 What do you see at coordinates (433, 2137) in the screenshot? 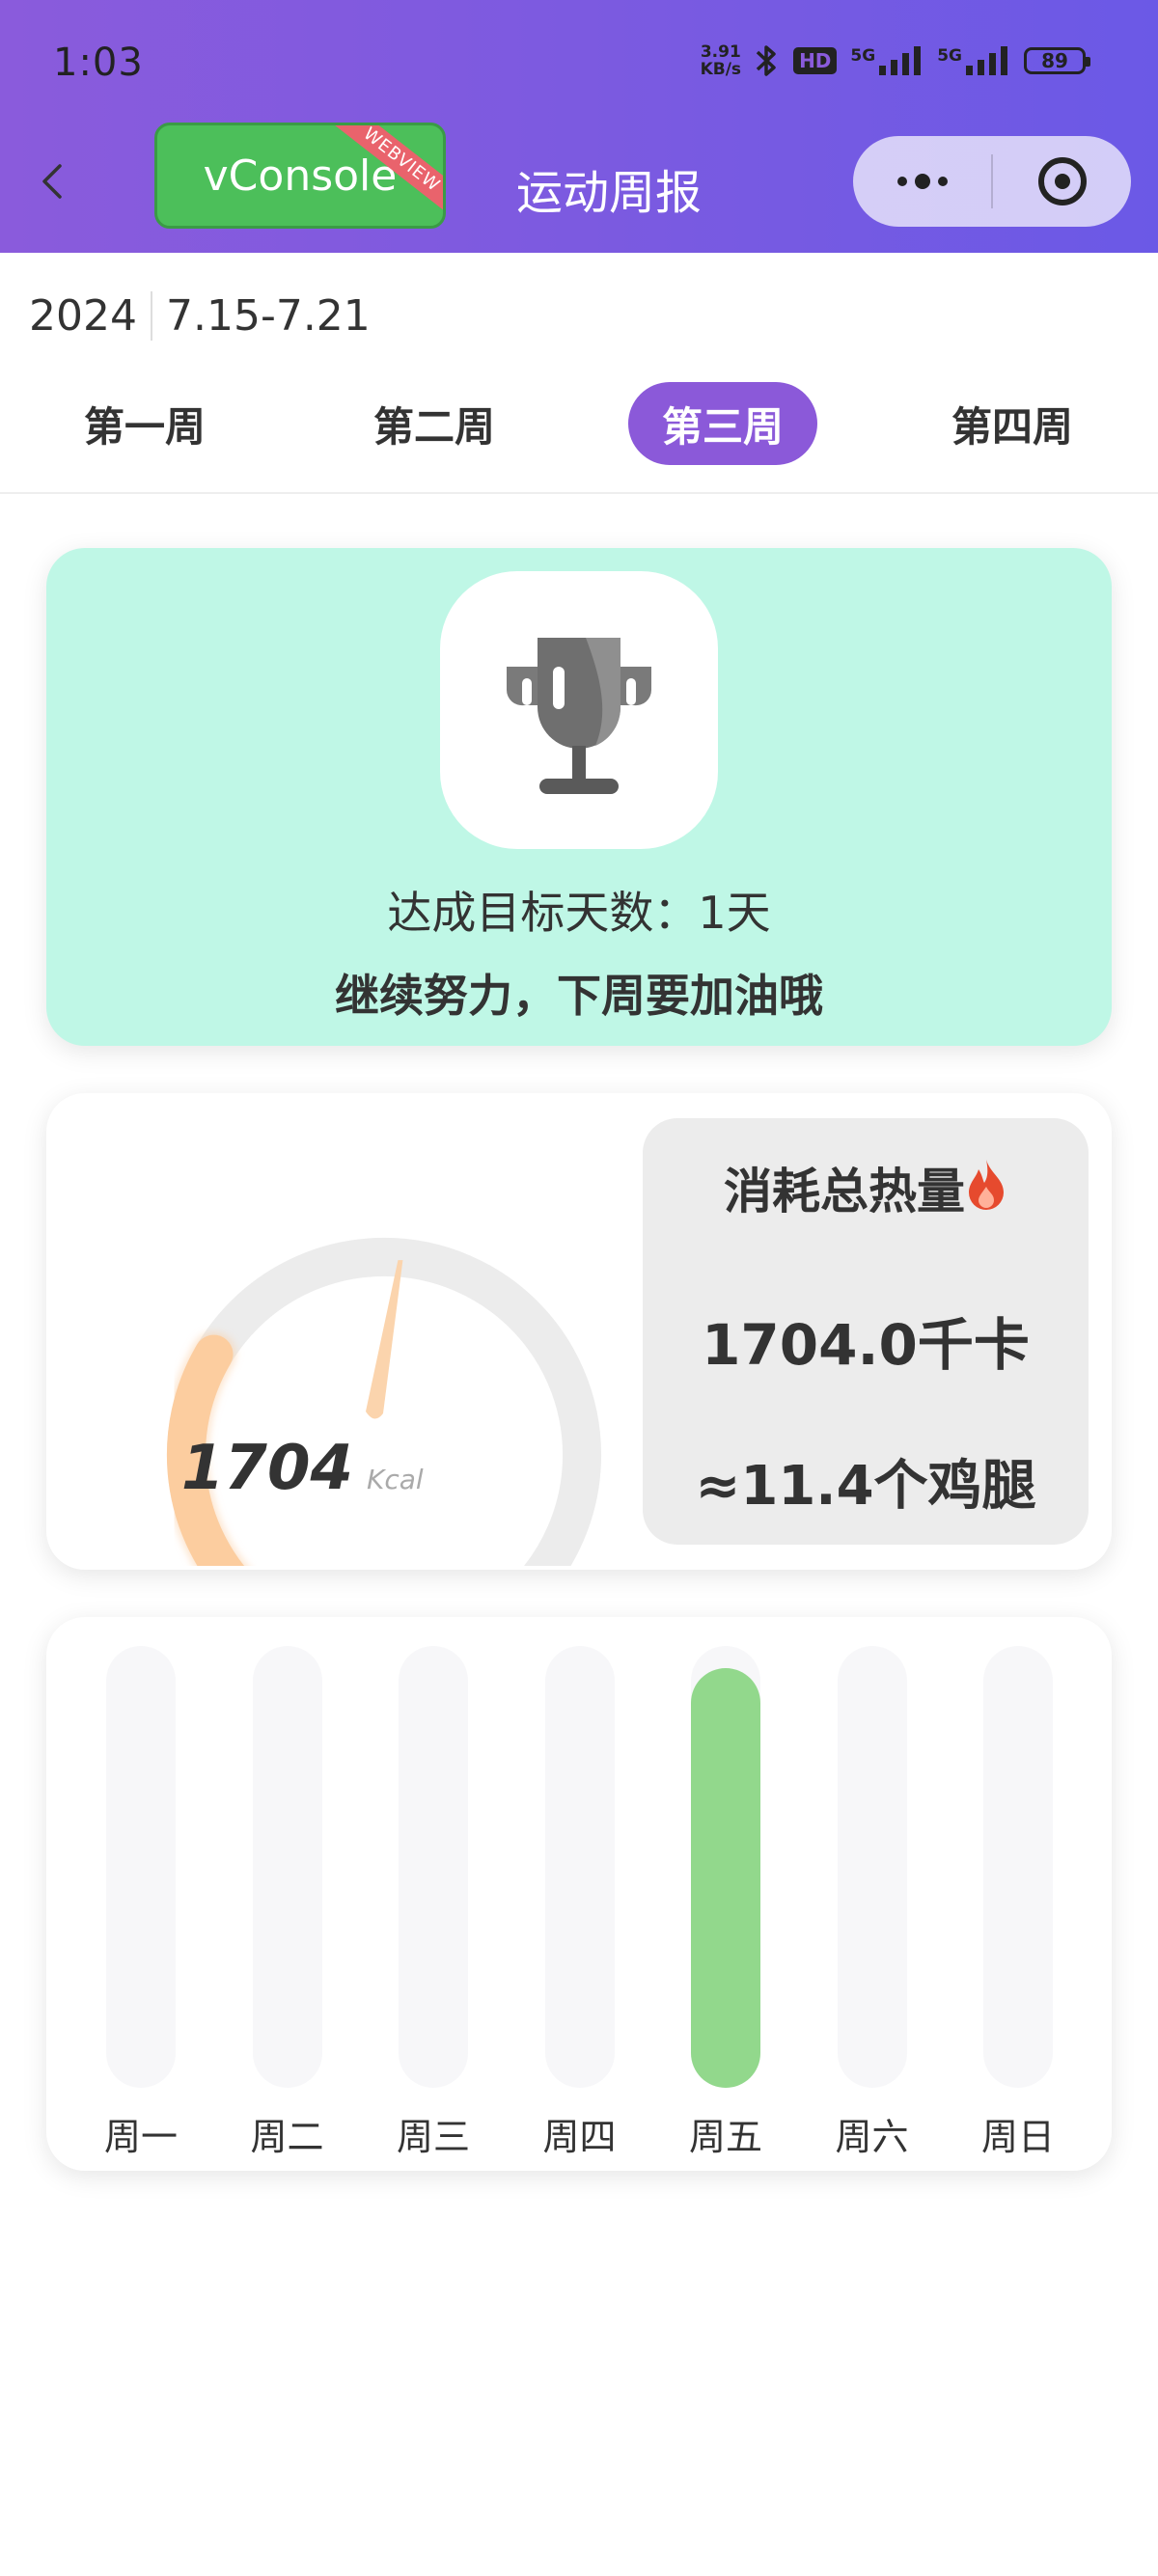
I see `bar-label-3: 周三` at bounding box center [433, 2137].